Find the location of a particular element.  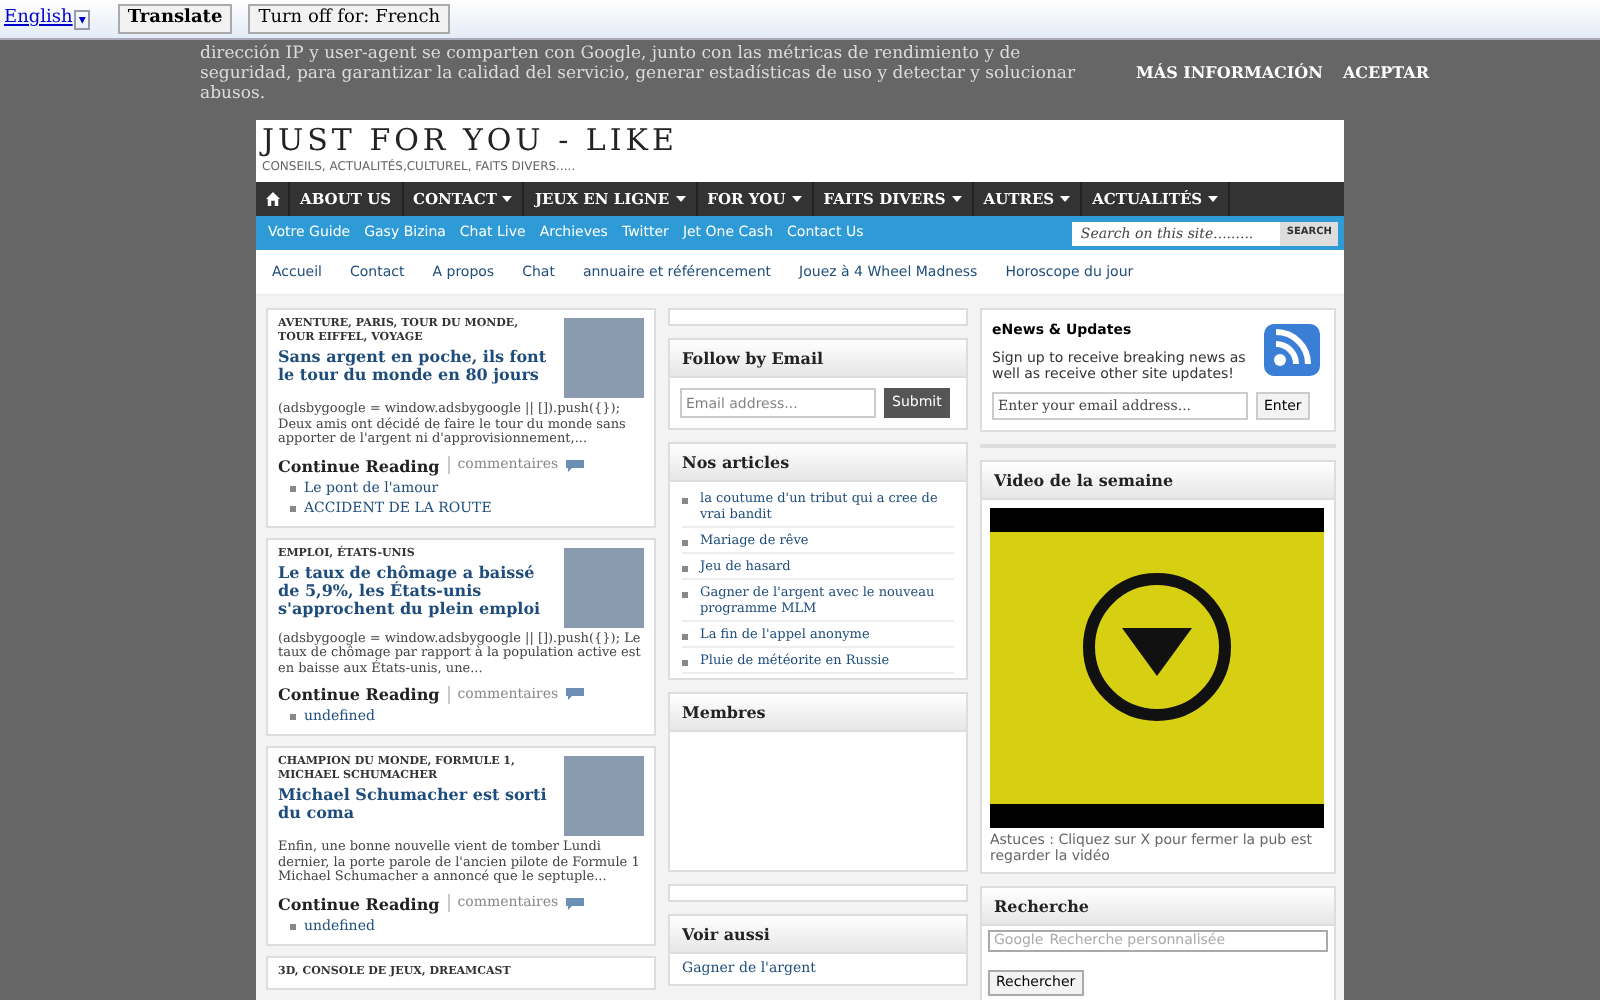

article-title: Sans argent en poche, ils font le tour du monde en 80 jours is located at coordinates (417, 366).